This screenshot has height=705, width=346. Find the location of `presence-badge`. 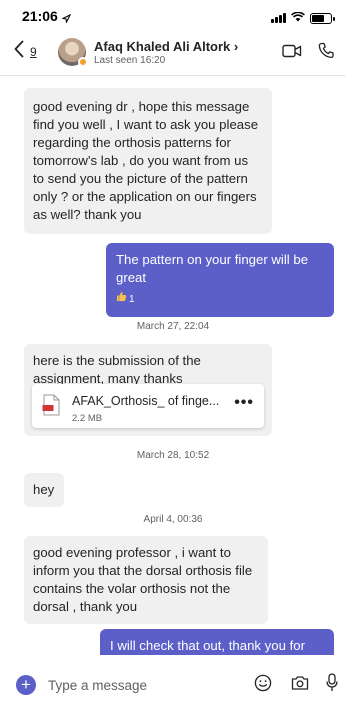

presence-badge is located at coordinates (83, 62).